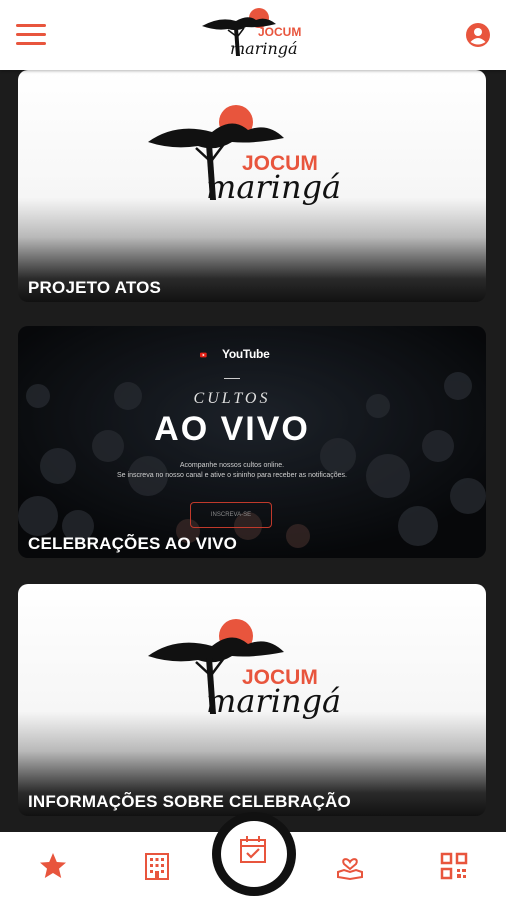  Describe the element at coordinates (133, 543) in the screenshot. I see `card-title: CELEBRAÇÕES AO VIVO` at that location.